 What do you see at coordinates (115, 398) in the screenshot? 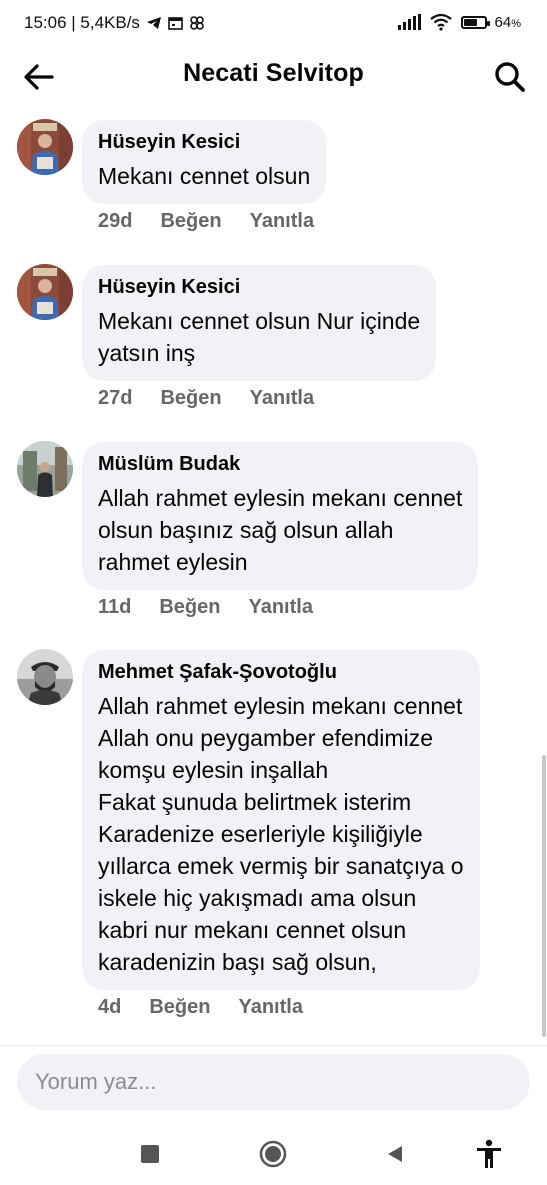
I see `comment-age: 27d` at bounding box center [115, 398].